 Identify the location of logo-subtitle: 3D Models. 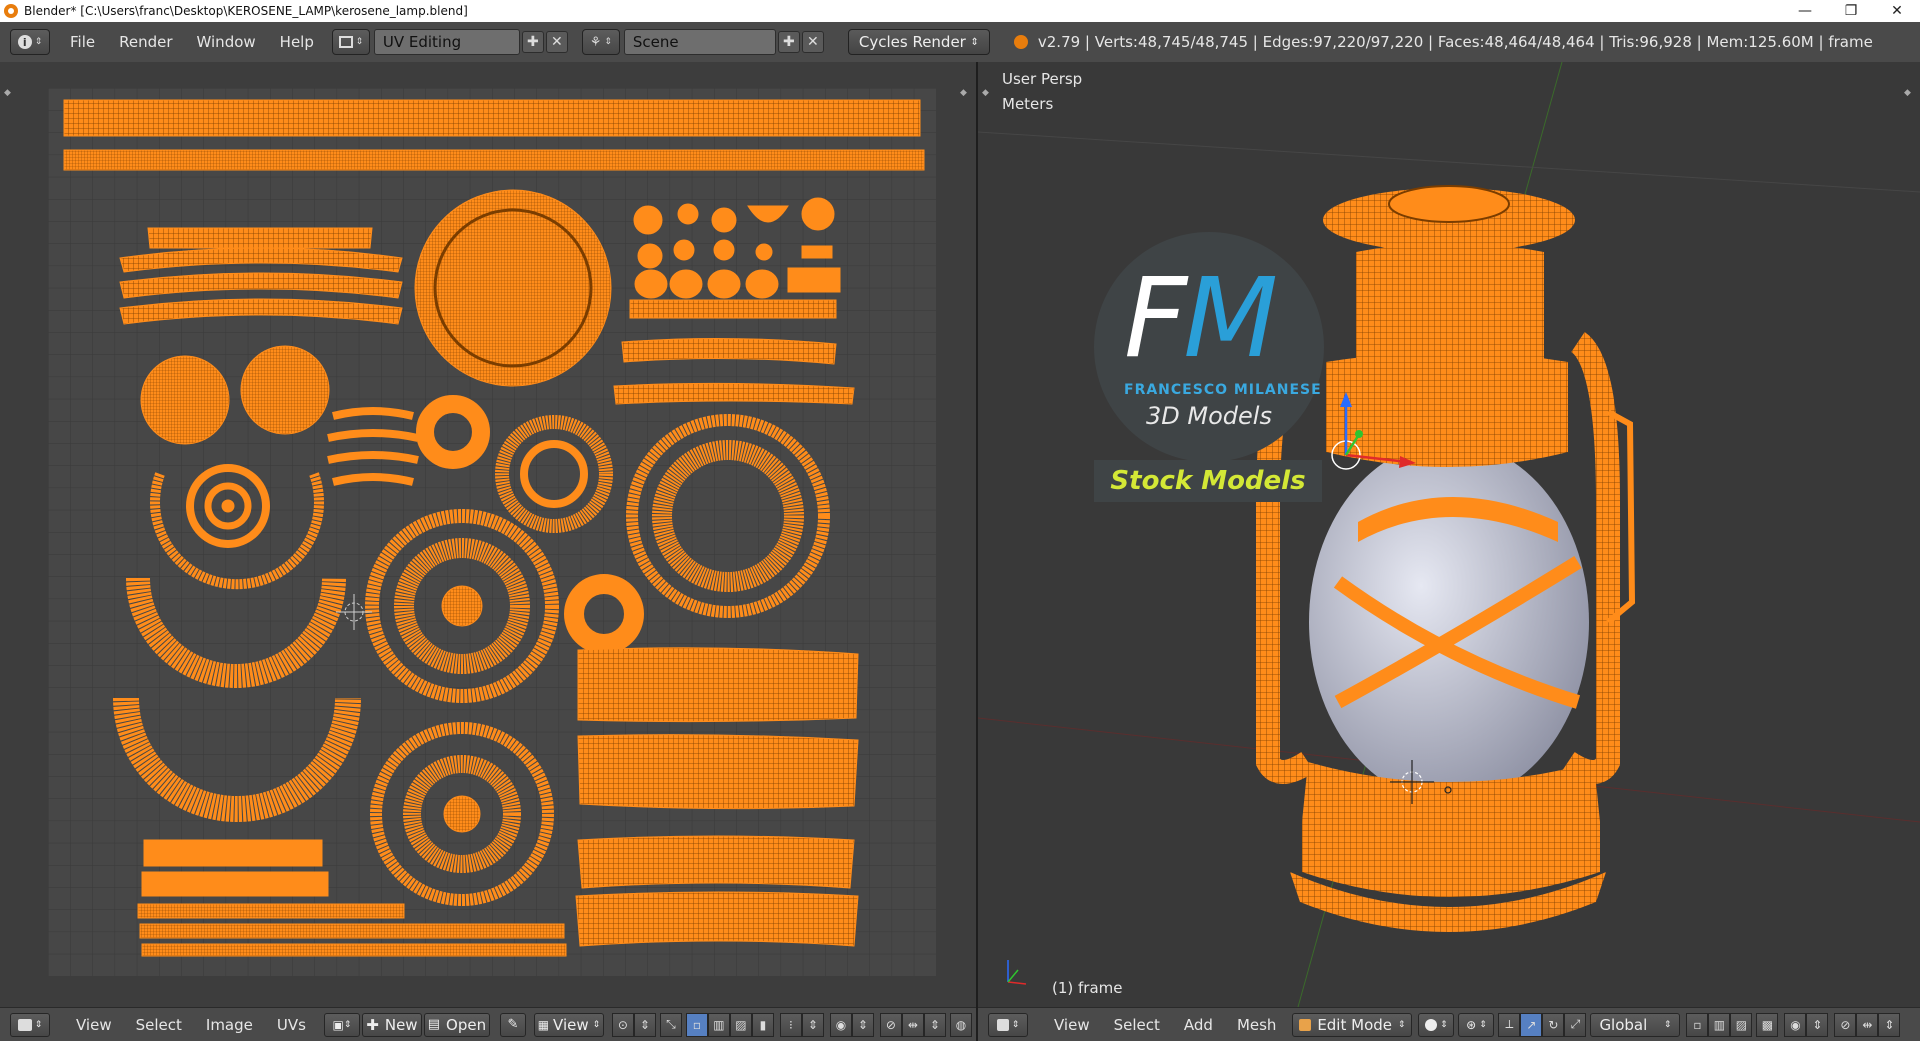
(1209, 416).